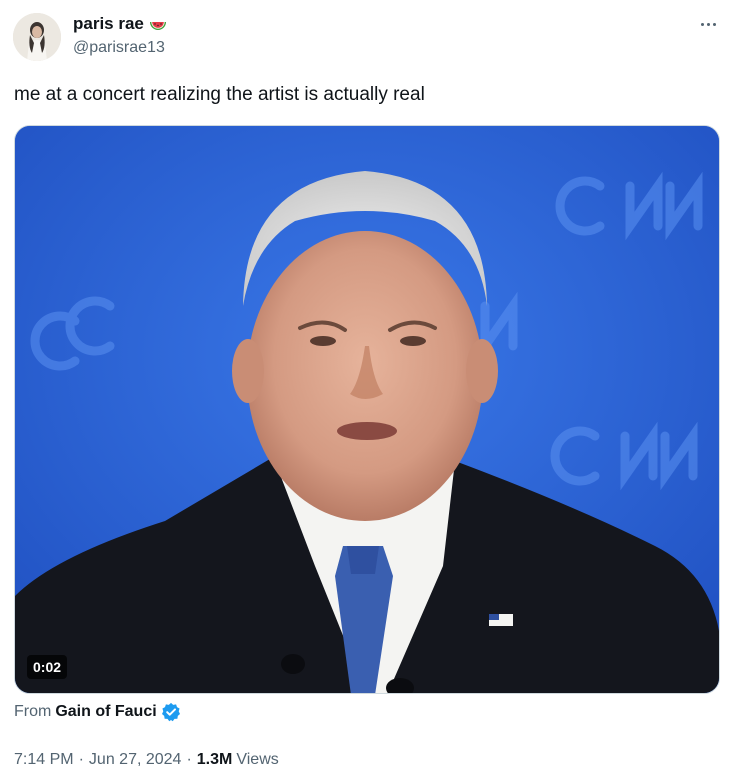  Describe the element at coordinates (105, 712) in the screenshot. I see `source-account-link: Gain of Fauci` at that location.